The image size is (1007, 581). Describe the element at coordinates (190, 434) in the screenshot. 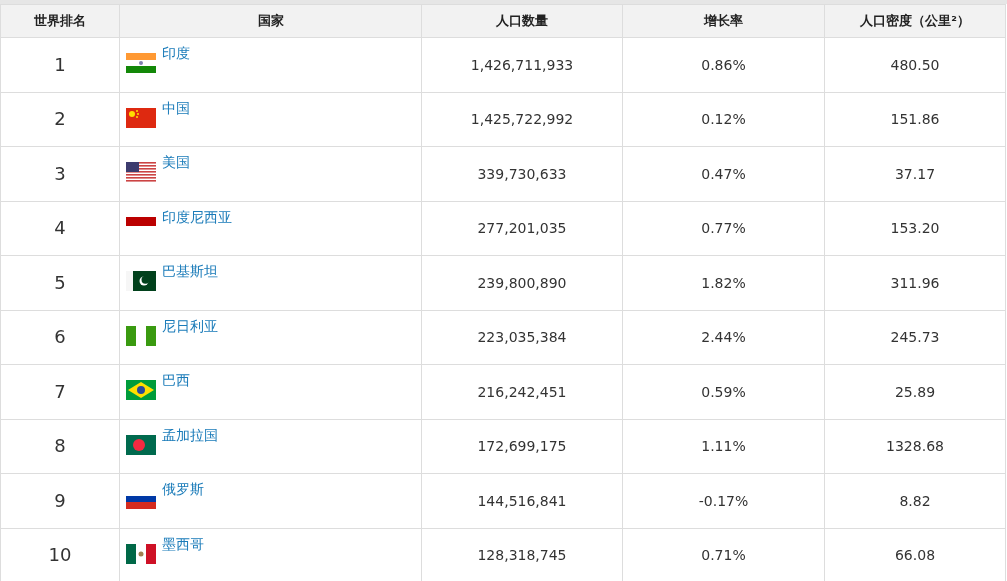

I see `country-link: 孟加拉国` at that location.